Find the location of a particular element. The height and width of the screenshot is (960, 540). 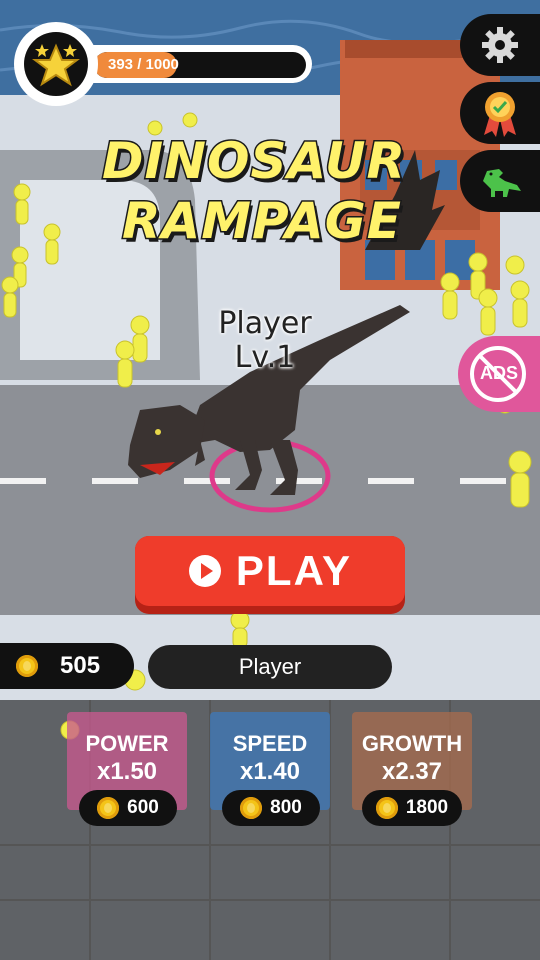

upgrade-power-price: 600 is located at coordinates (143, 807).